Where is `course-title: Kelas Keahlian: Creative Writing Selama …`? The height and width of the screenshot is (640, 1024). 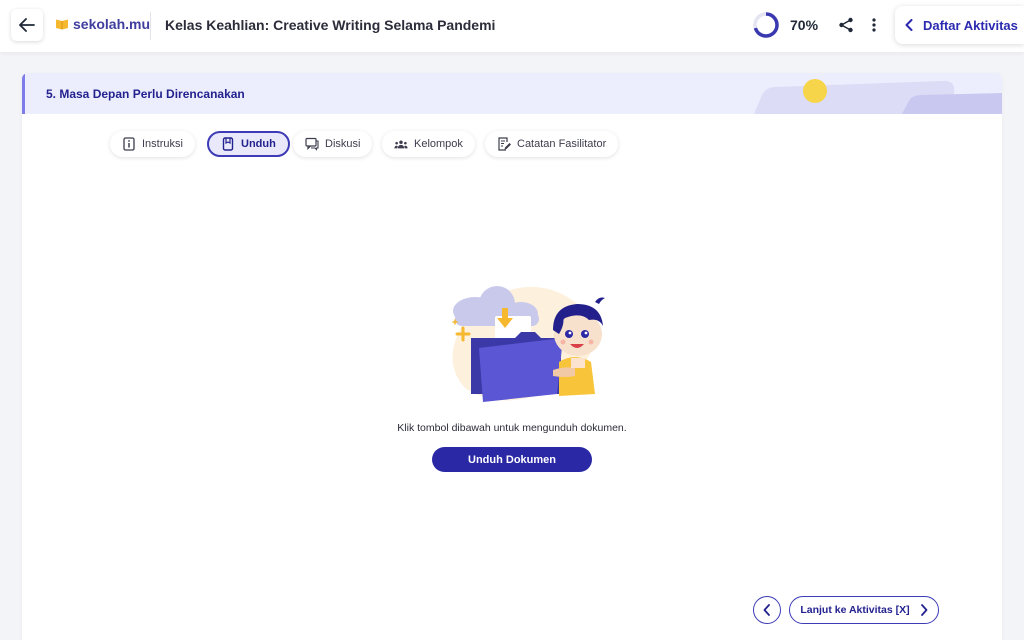
course-title: Kelas Keahlian: Creative Writing Selama … is located at coordinates (330, 25).